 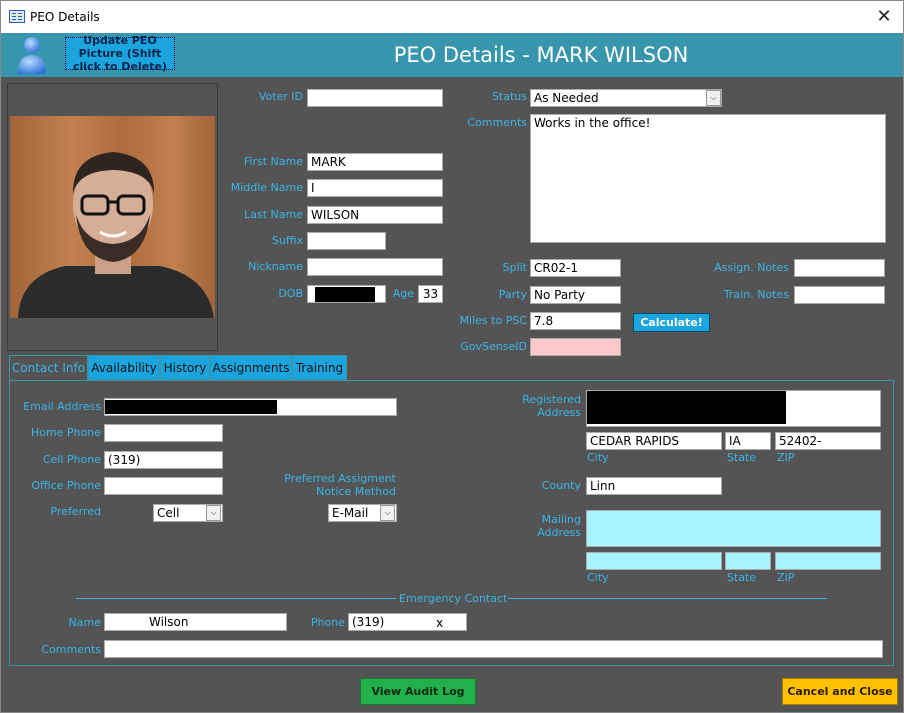 What do you see at coordinates (708, 178) in the screenshot?
I see `comments-textarea: Works in the office!` at bounding box center [708, 178].